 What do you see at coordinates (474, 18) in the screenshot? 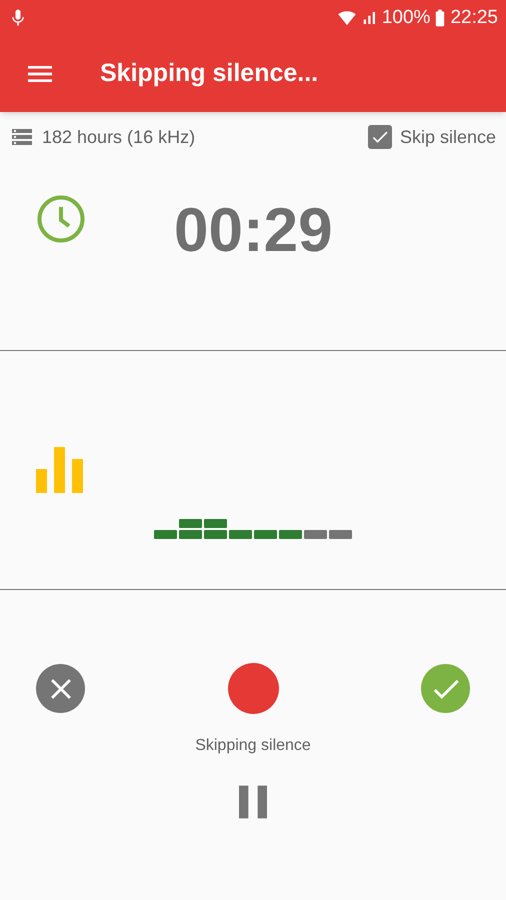
I see `clock: 22:25` at bounding box center [474, 18].